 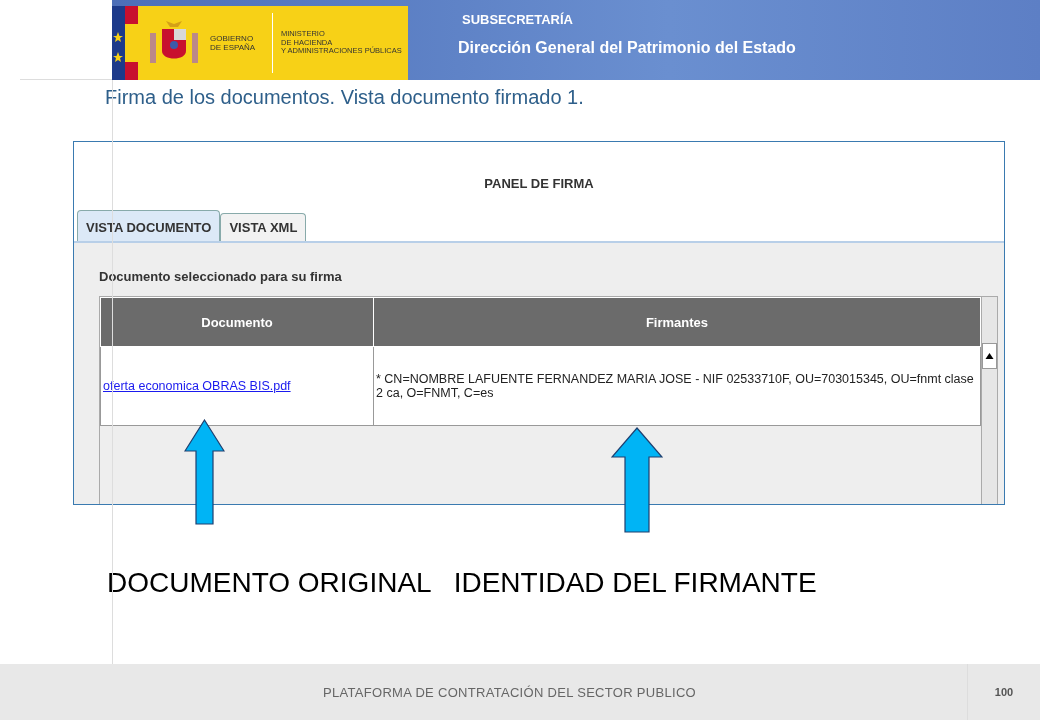 What do you see at coordinates (518, 19) in the screenshot?
I see `subsecretariat-label: SUBSECRETARÍA` at bounding box center [518, 19].